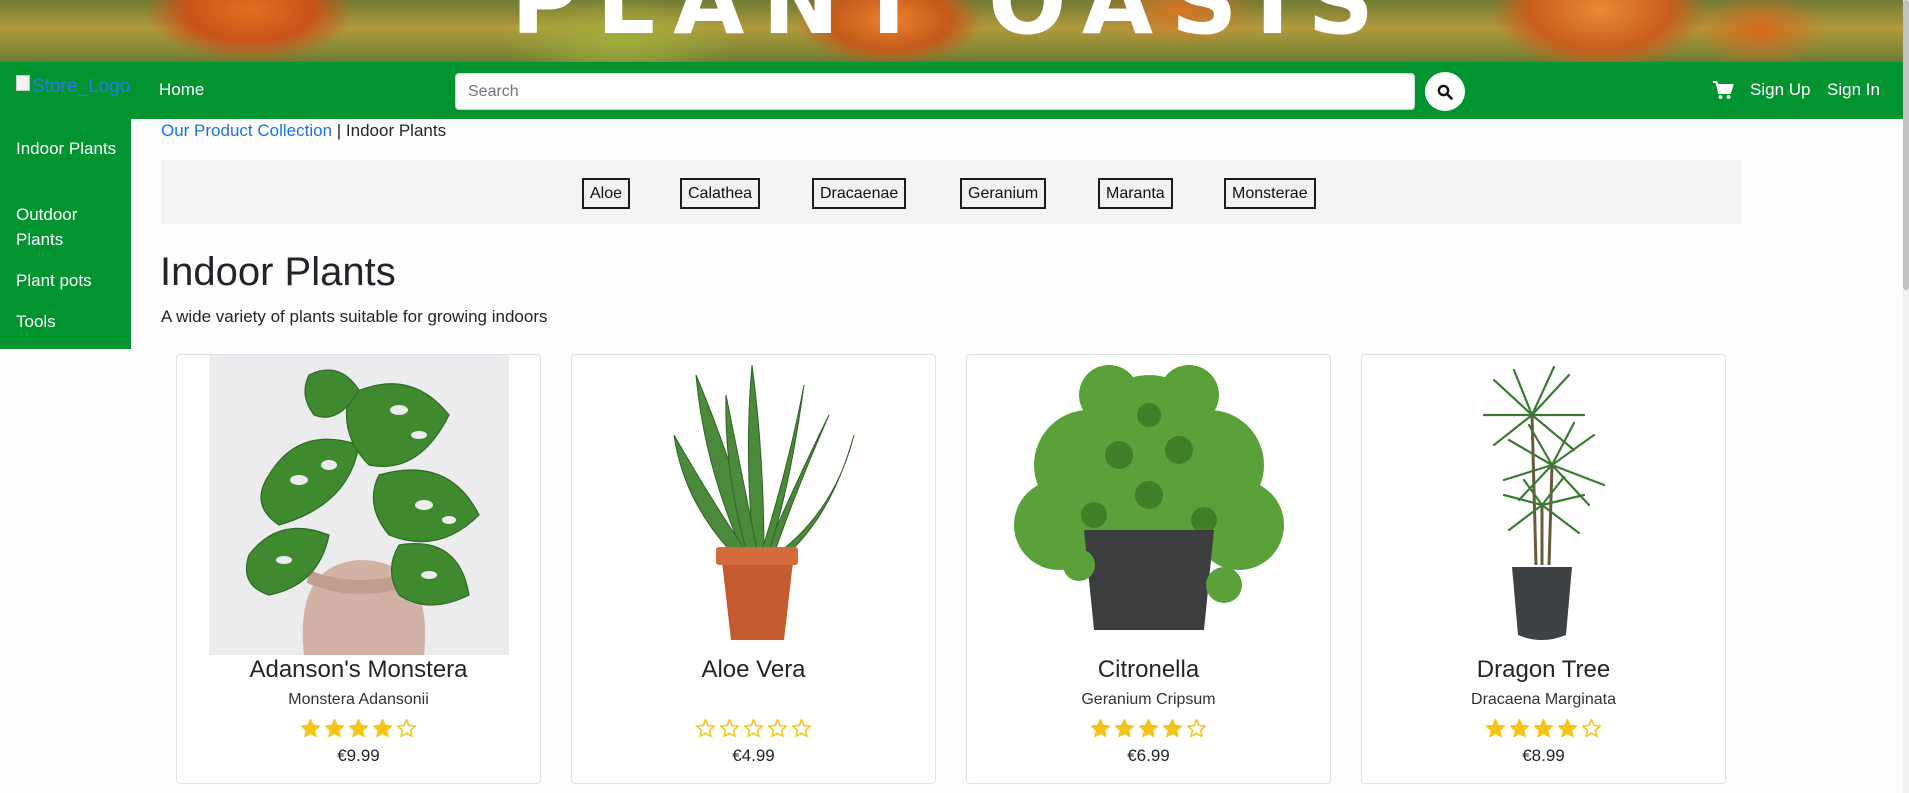 The height and width of the screenshot is (793, 1909). What do you see at coordinates (1003, 193) in the screenshot?
I see `filter-geranium-button: Geranium` at bounding box center [1003, 193].